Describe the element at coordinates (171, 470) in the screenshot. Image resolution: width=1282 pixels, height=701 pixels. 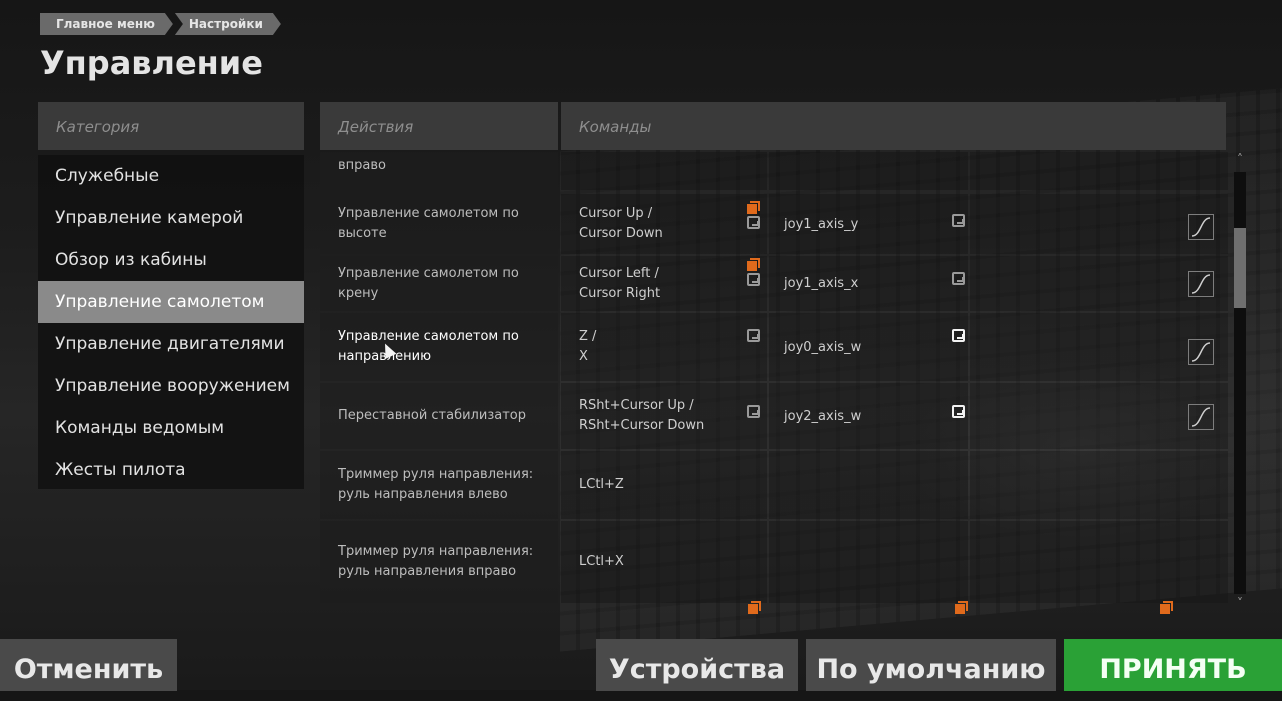
I see `category-item-pilot-gestures: Жесты пилота` at that location.